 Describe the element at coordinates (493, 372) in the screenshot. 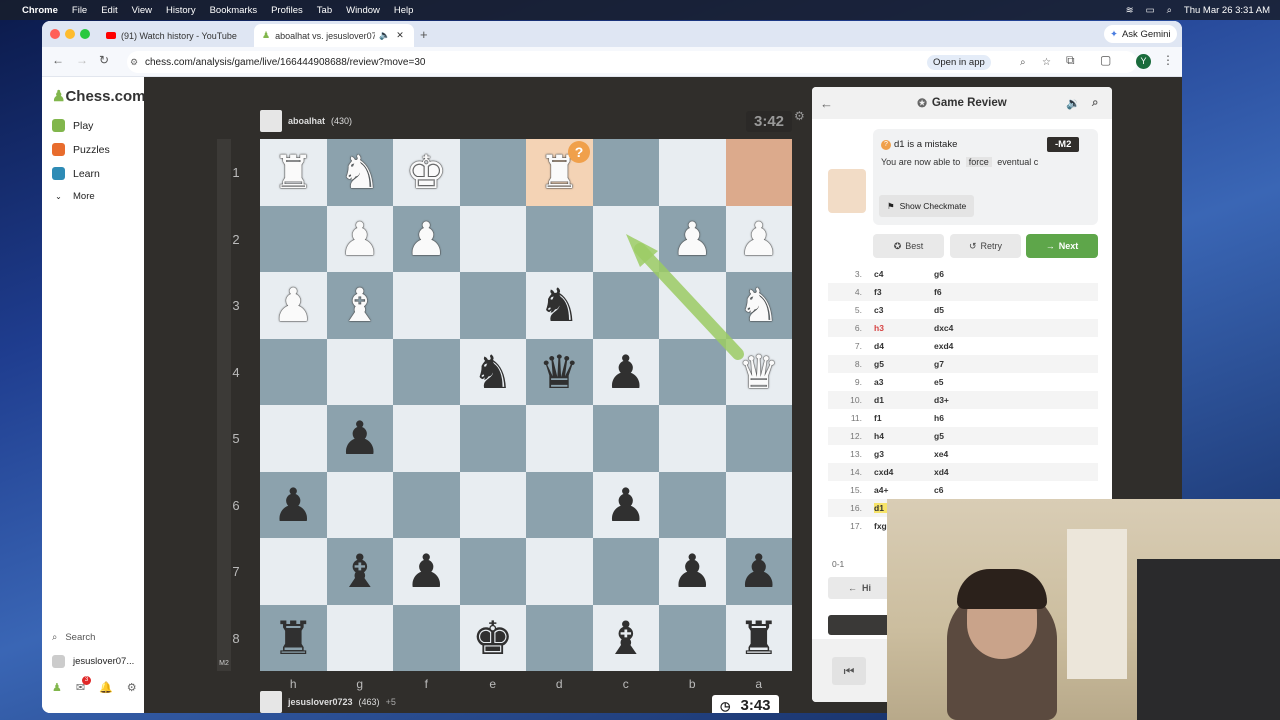

I see `black-knight-piece: ♞` at that location.